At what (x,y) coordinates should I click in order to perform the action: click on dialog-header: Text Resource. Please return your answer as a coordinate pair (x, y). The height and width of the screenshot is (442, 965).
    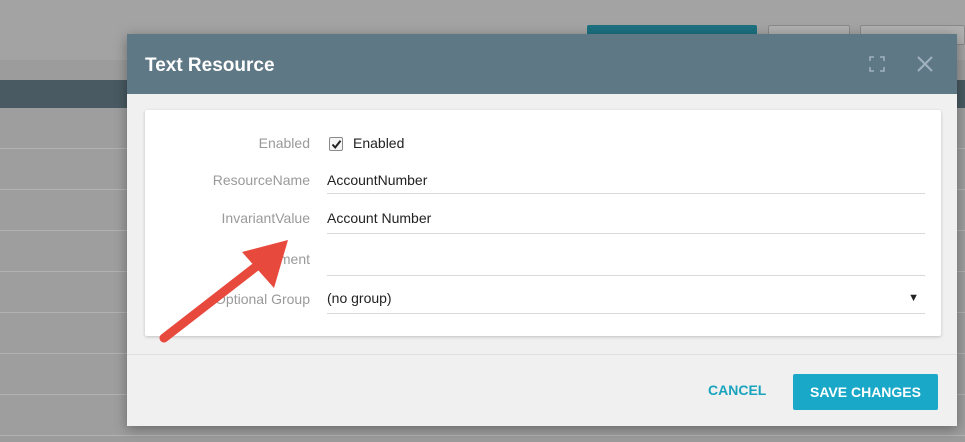
    Looking at the image, I should click on (542, 64).